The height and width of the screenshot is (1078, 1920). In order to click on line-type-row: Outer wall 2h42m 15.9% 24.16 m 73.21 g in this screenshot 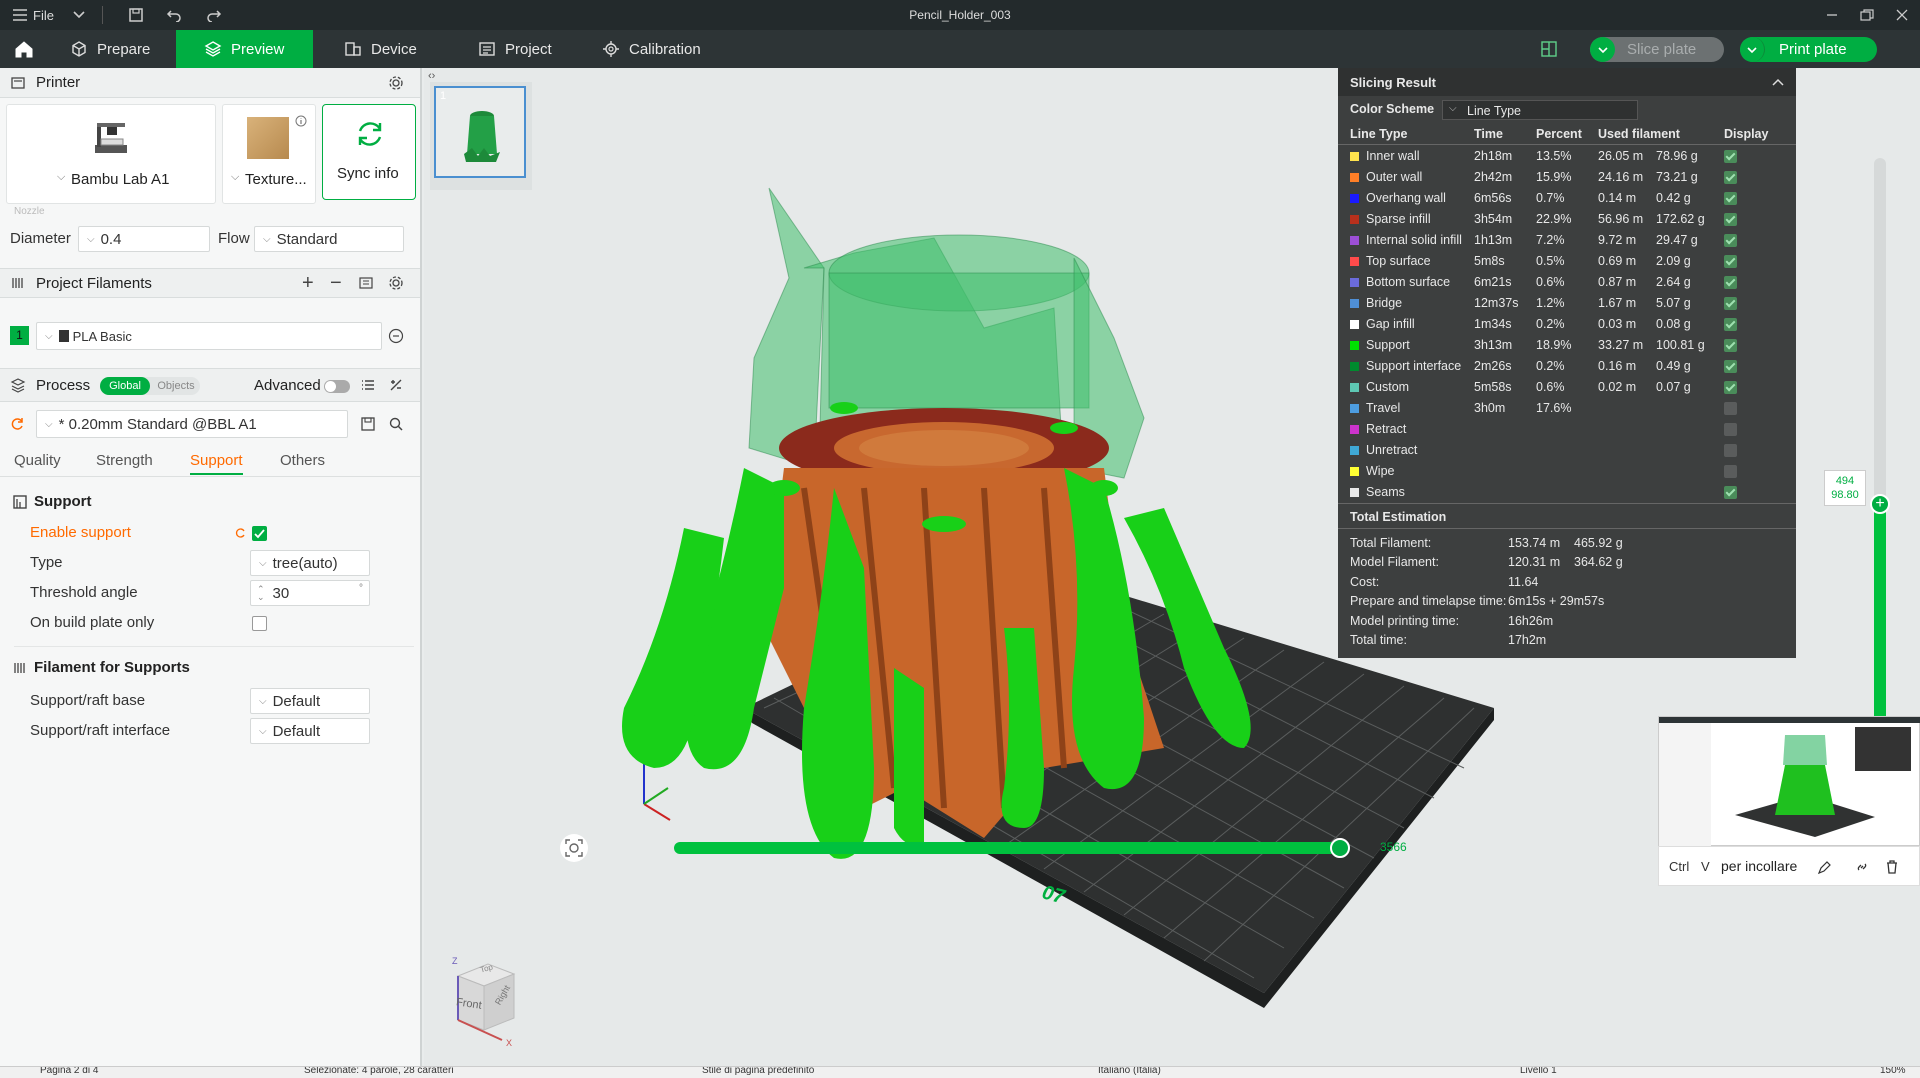, I will do `click(1567, 177)`.